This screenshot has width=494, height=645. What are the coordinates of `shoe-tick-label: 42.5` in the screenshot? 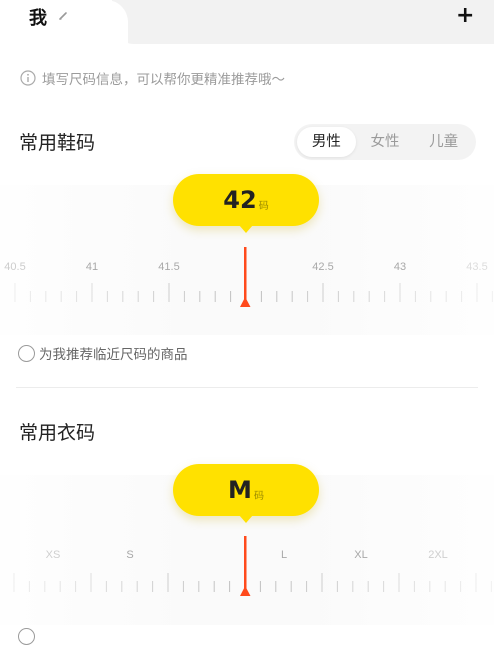 It's located at (322, 267).